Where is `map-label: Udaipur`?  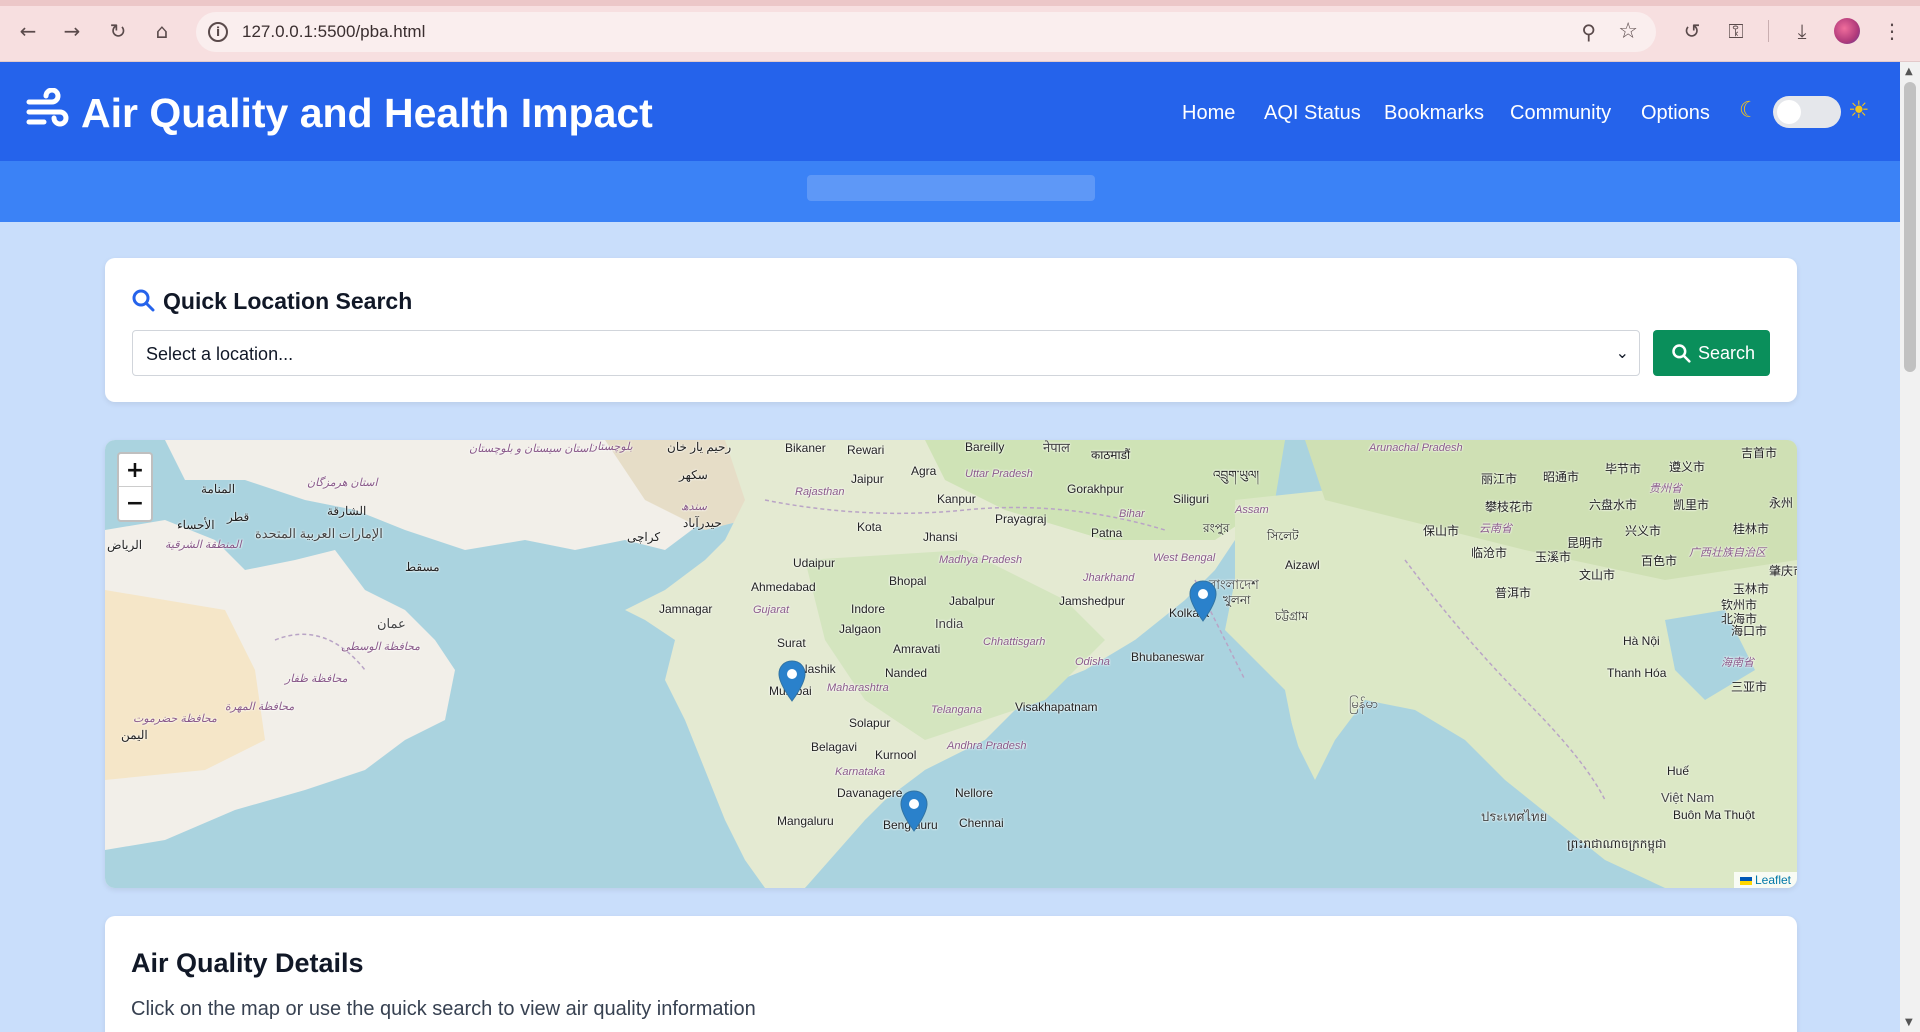
map-label: Udaipur is located at coordinates (814, 563).